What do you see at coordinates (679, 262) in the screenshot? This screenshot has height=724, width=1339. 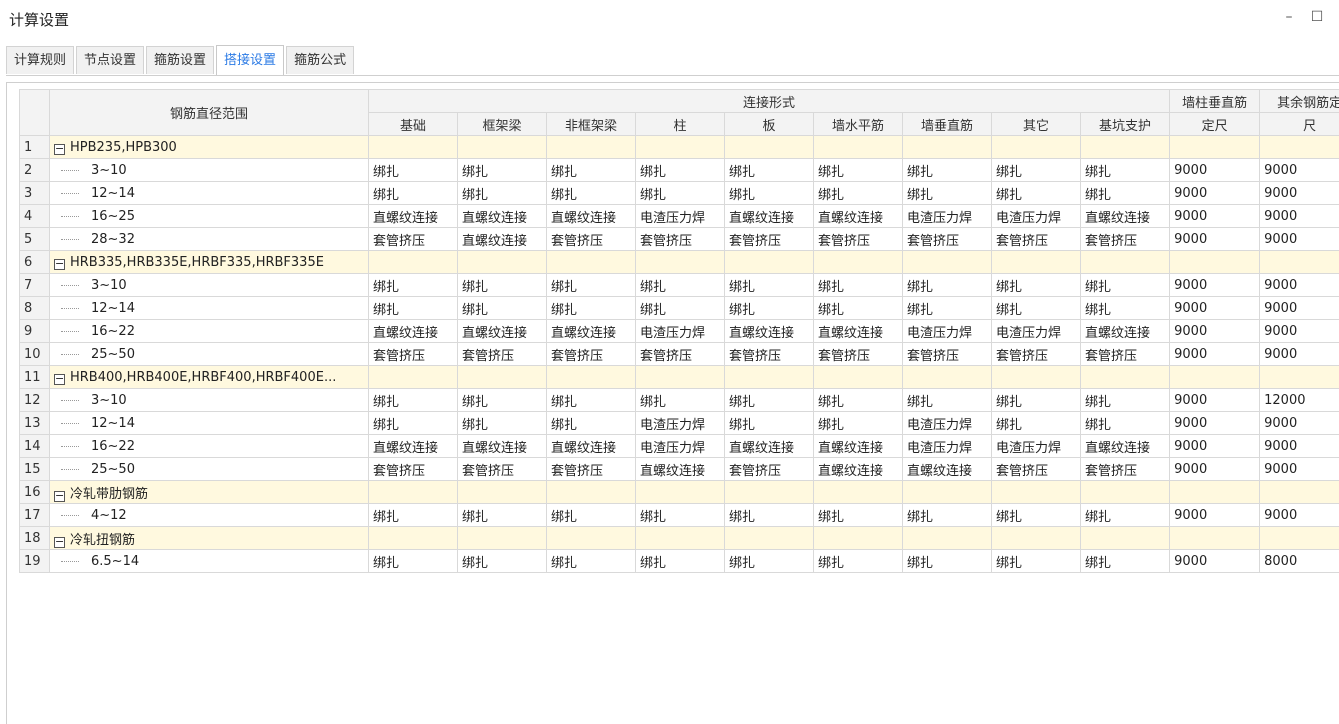 I see `group-row: 6− HRB335,HRB335E,HRBF335,HRBF335E` at bounding box center [679, 262].